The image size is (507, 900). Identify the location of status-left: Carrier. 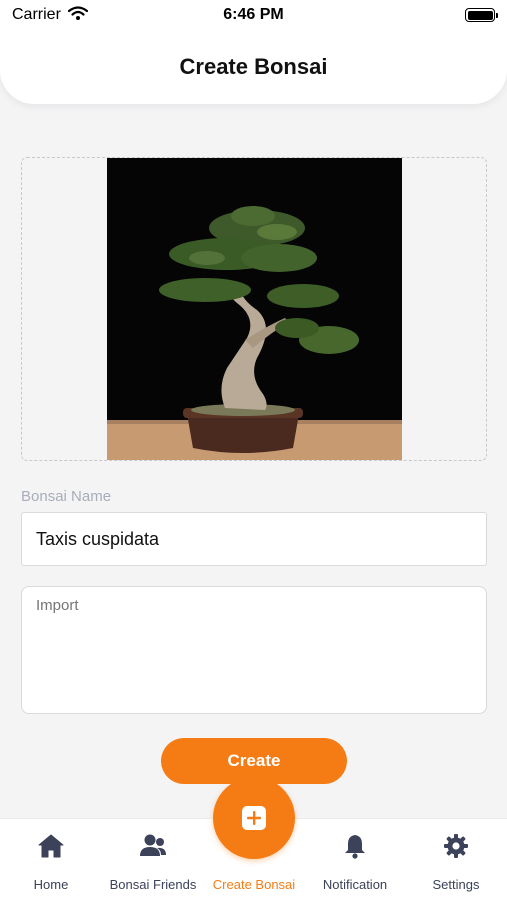
(50, 15).